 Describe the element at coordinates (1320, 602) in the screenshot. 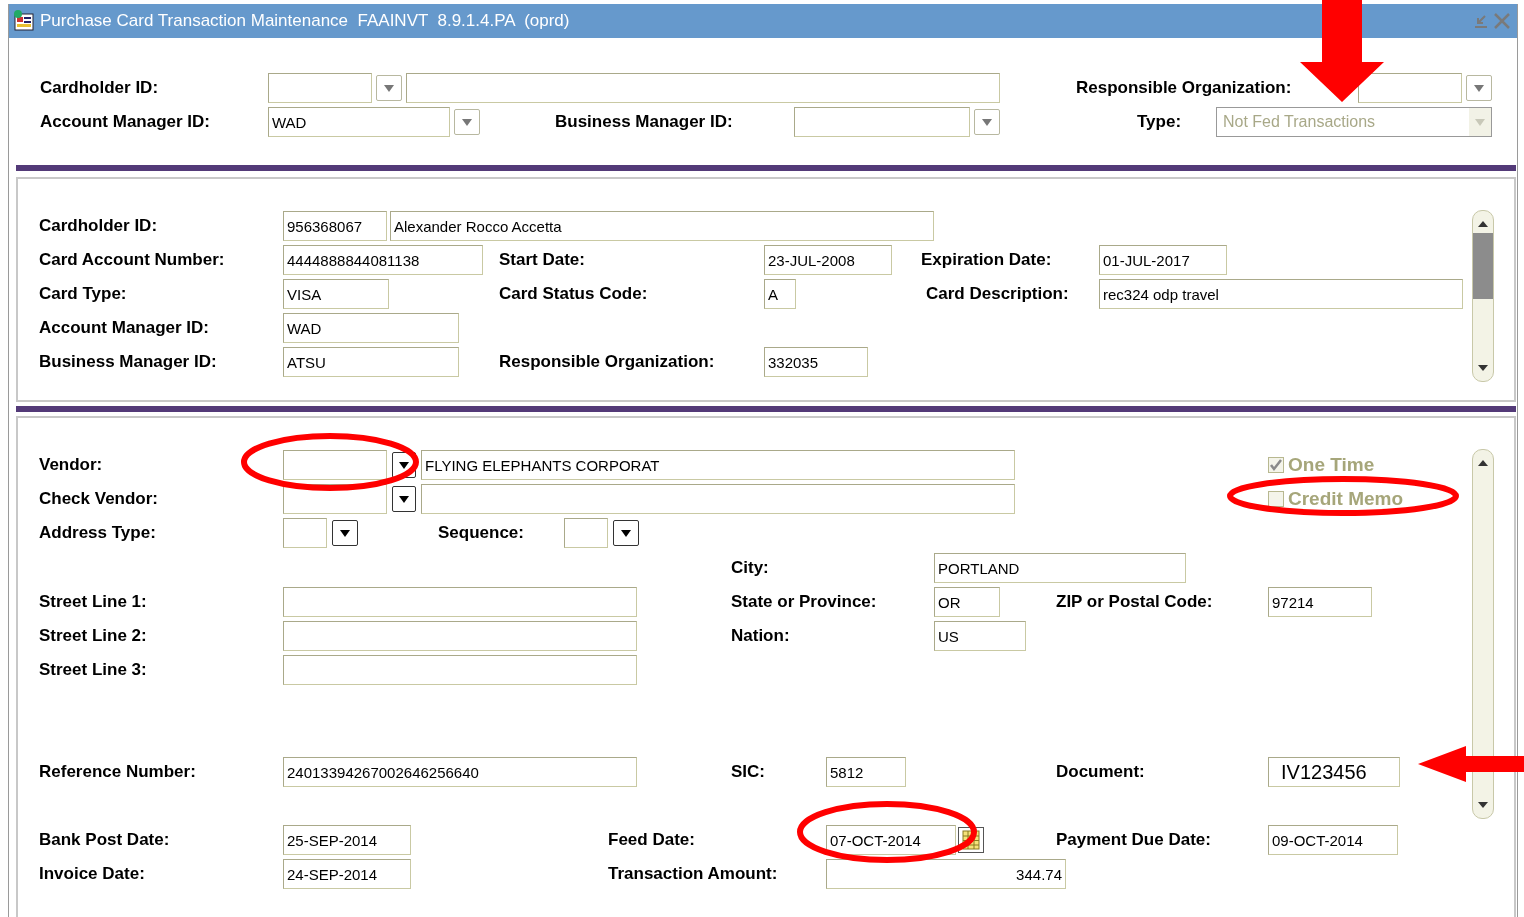

I see `input-field: 97214` at that location.